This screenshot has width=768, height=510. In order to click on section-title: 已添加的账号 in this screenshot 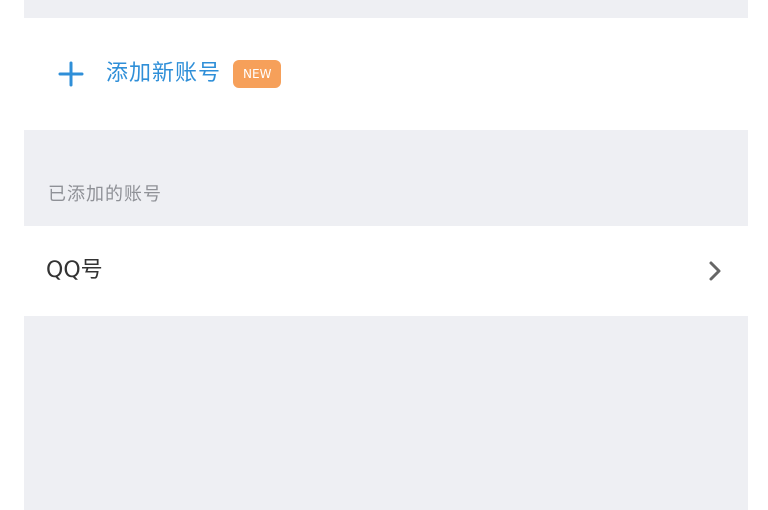, I will do `click(105, 194)`.